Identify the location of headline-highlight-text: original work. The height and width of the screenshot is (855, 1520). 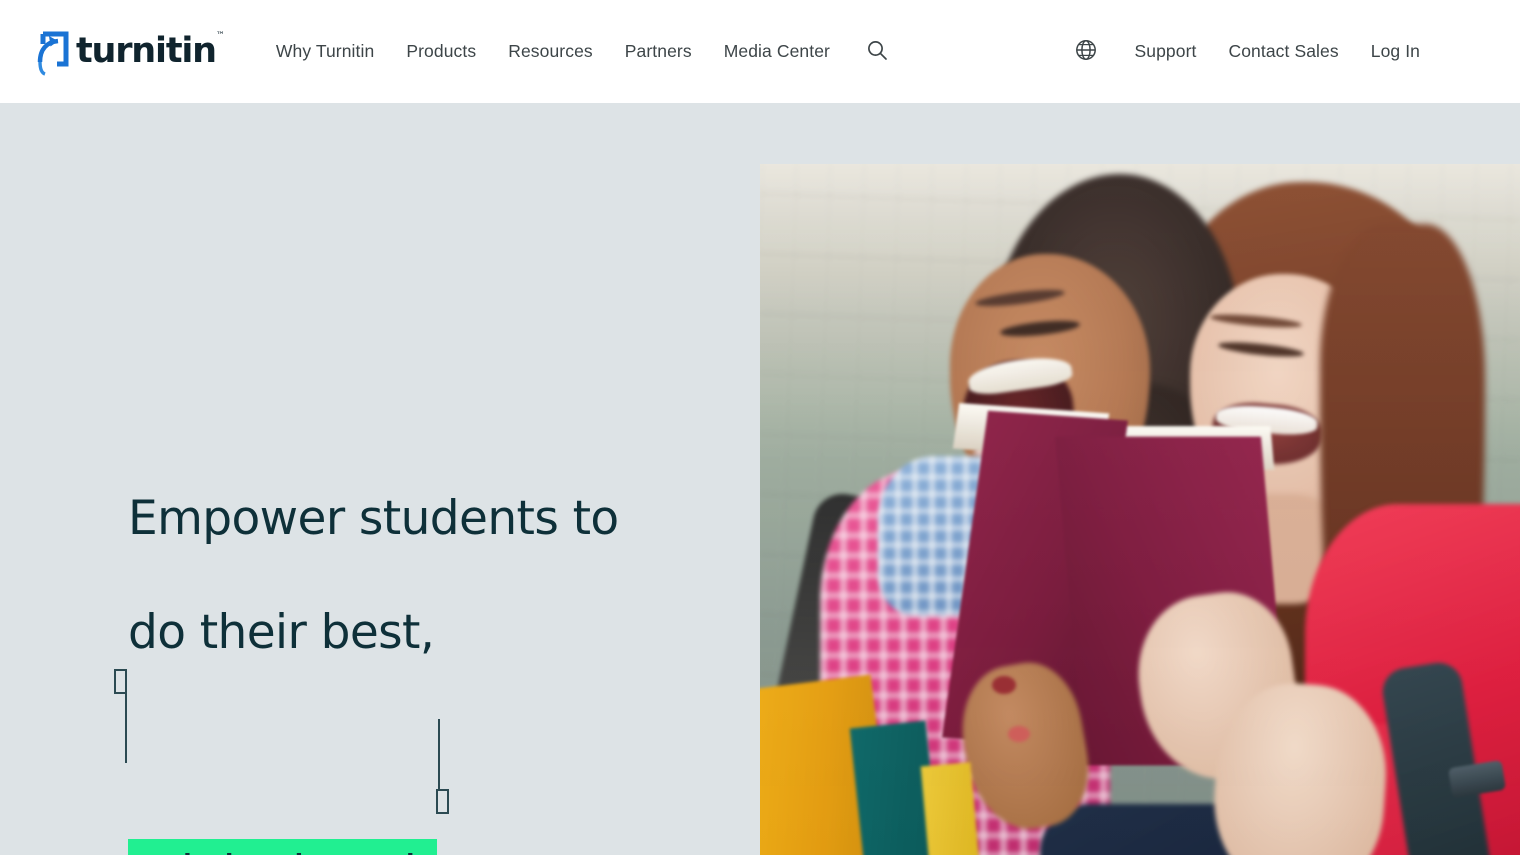
(282, 847).